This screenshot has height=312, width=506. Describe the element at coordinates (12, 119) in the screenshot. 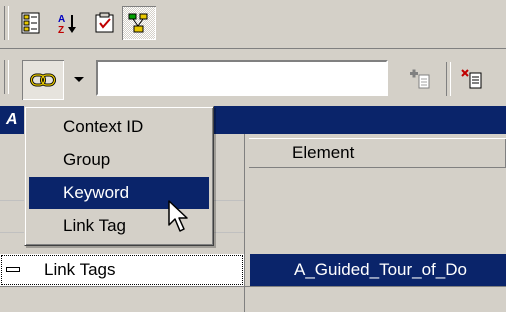

I see `panel-title: A` at that location.